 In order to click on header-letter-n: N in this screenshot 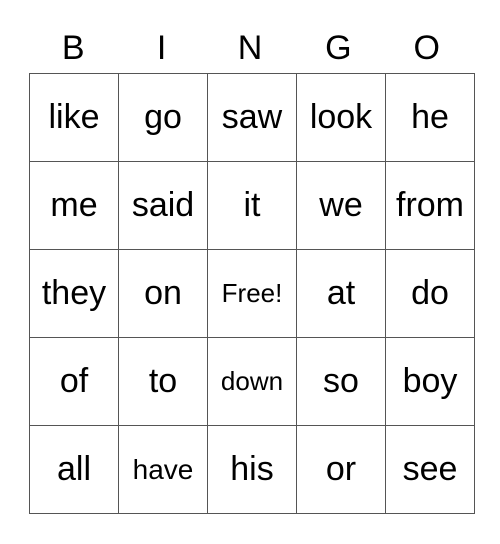, I will do `click(250, 48)`.